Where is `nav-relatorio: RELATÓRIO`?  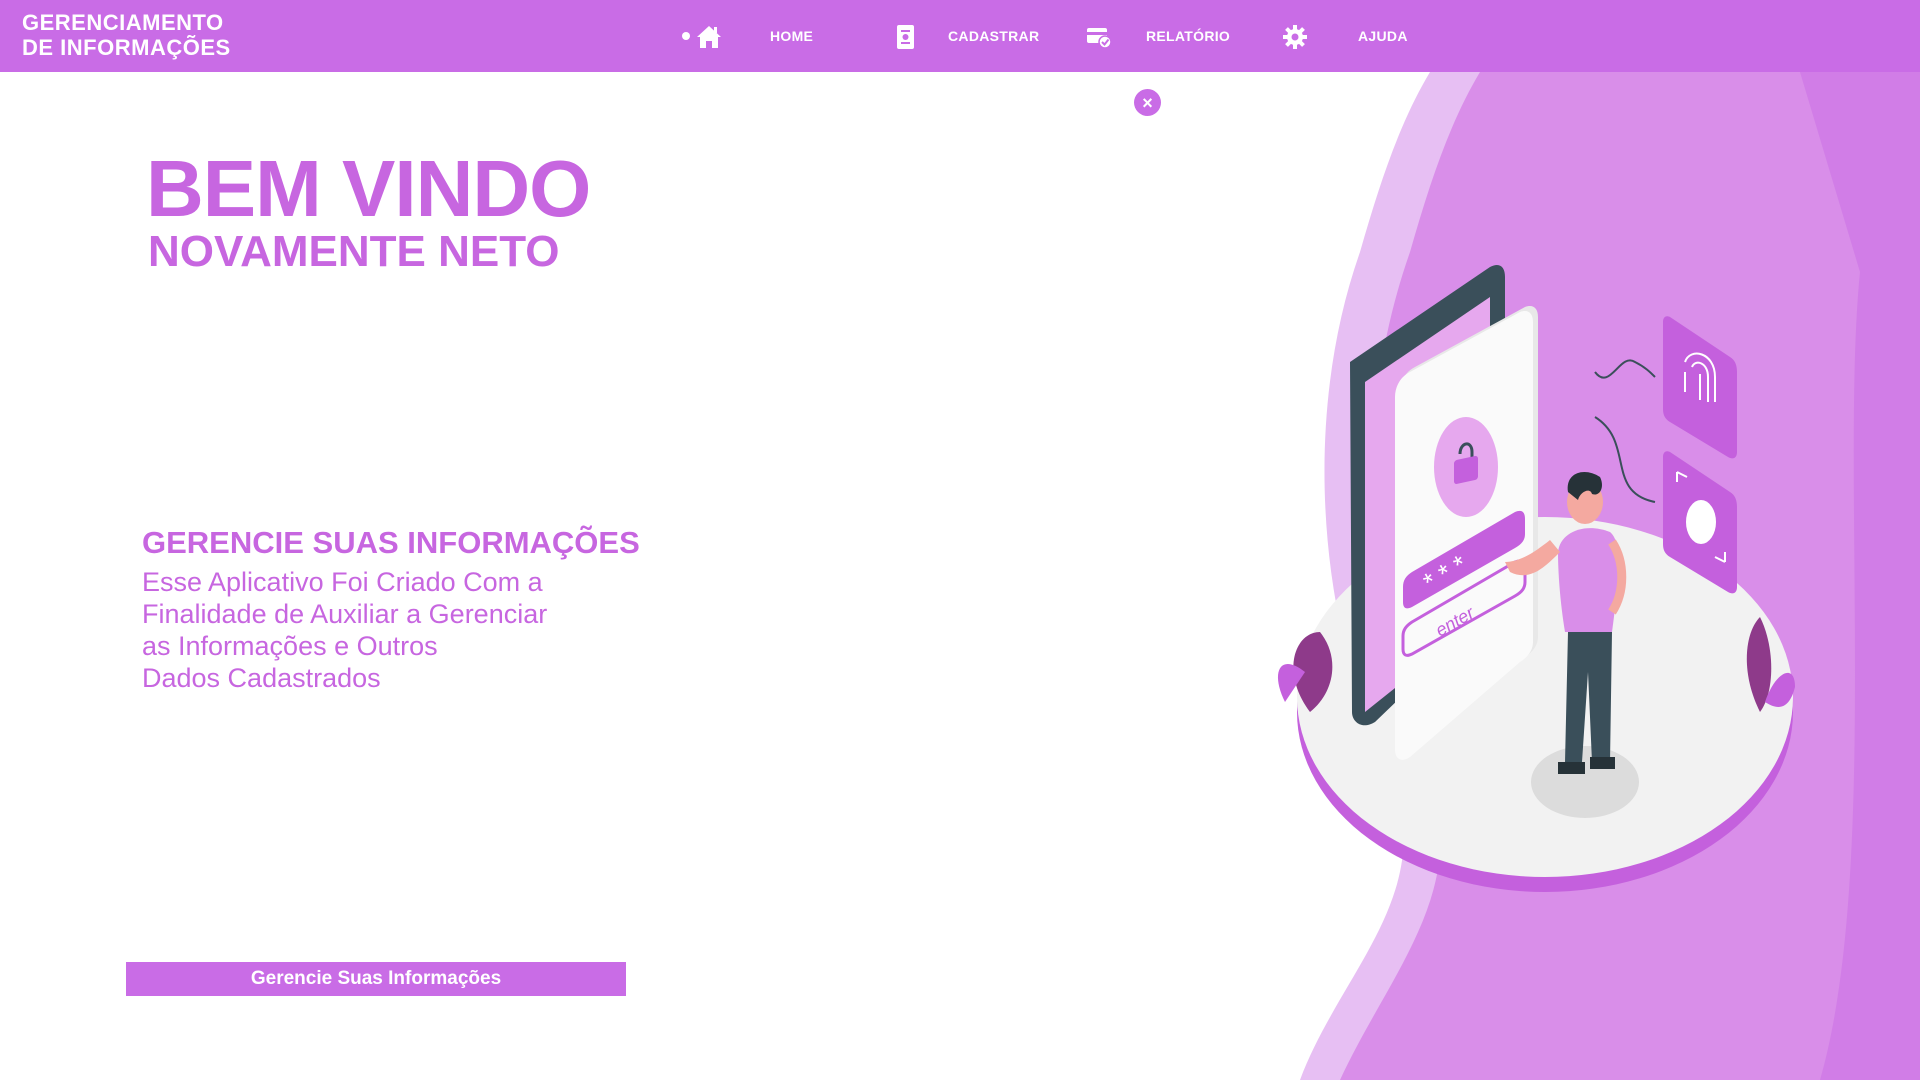 nav-relatorio: RELATÓRIO is located at coordinates (1188, 36).